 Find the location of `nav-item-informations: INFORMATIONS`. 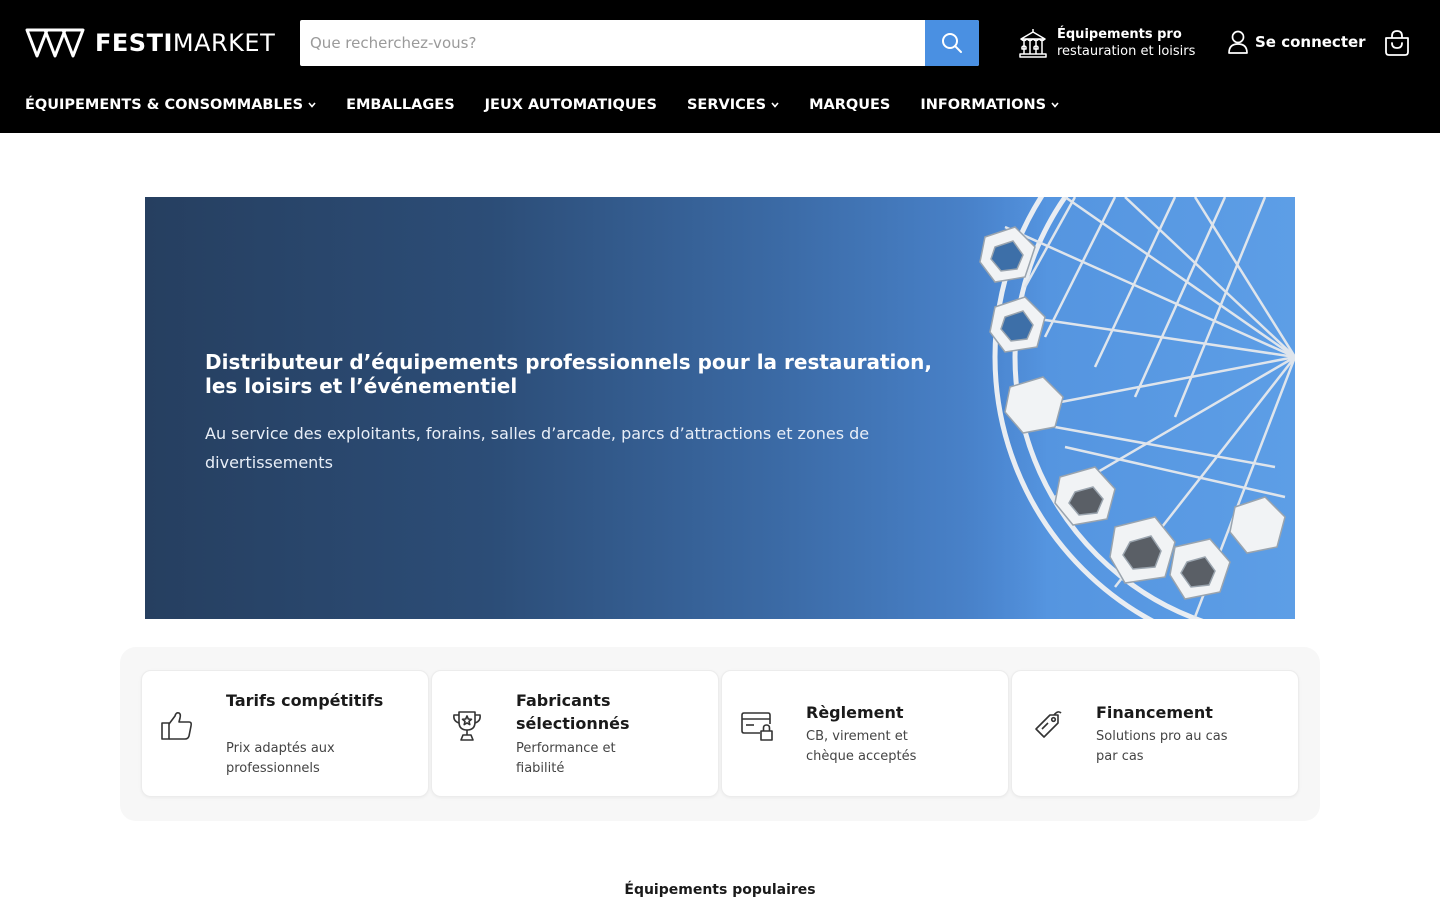

nav-item-informations: INFORMATIONS is located at coordinates (989, 105).